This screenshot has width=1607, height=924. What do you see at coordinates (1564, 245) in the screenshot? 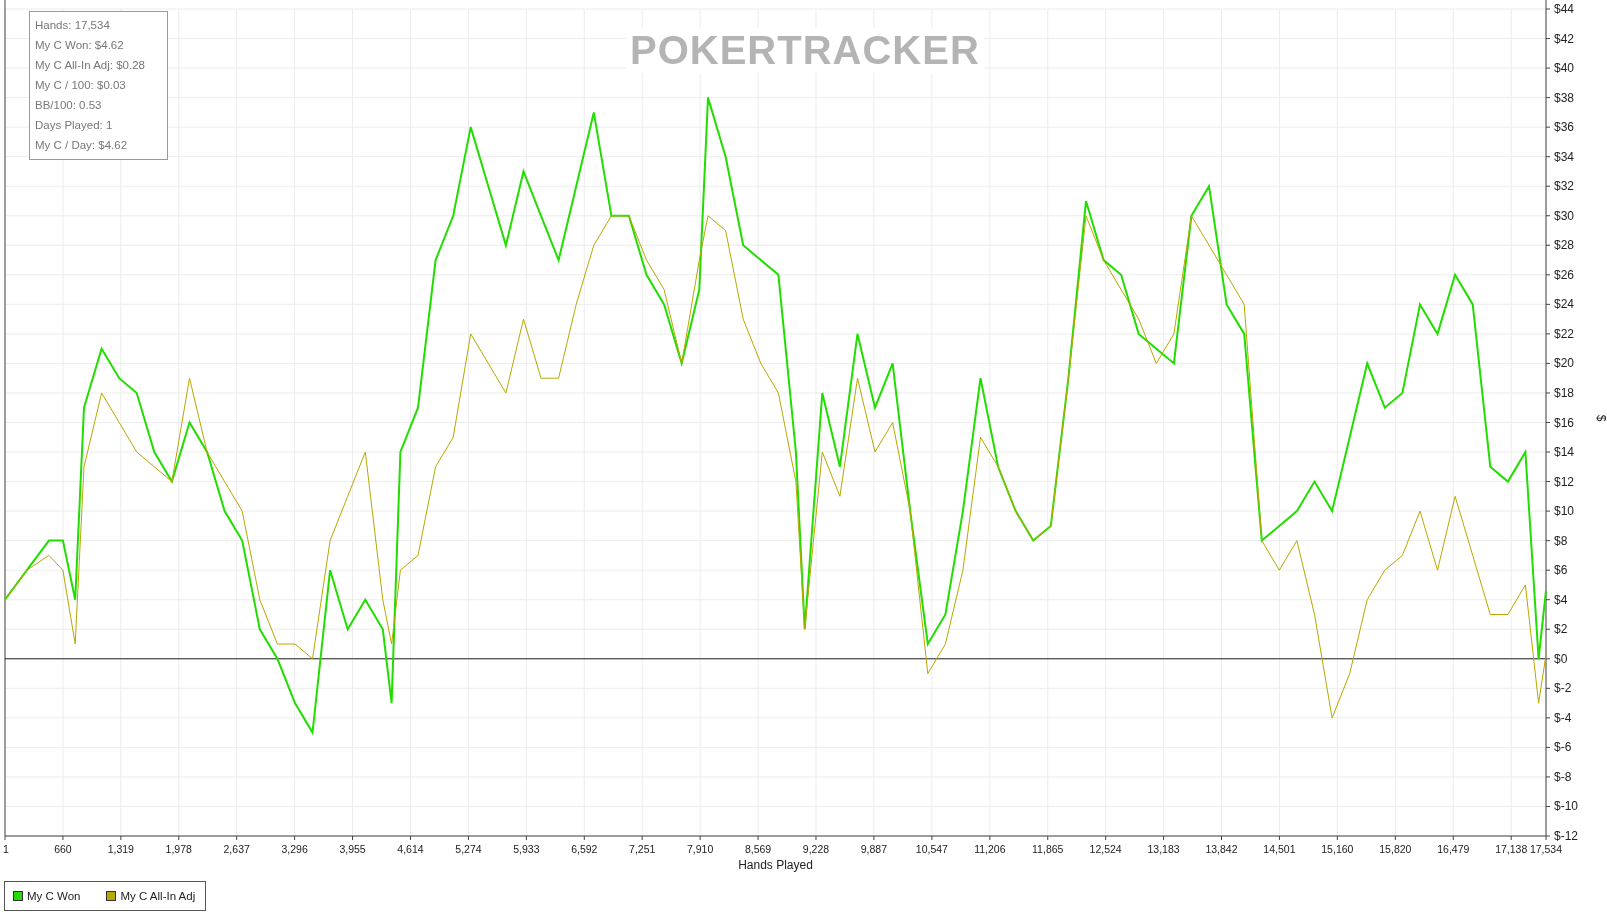
I see `y-tick-label: $28` at bounding box center [1564, 245].